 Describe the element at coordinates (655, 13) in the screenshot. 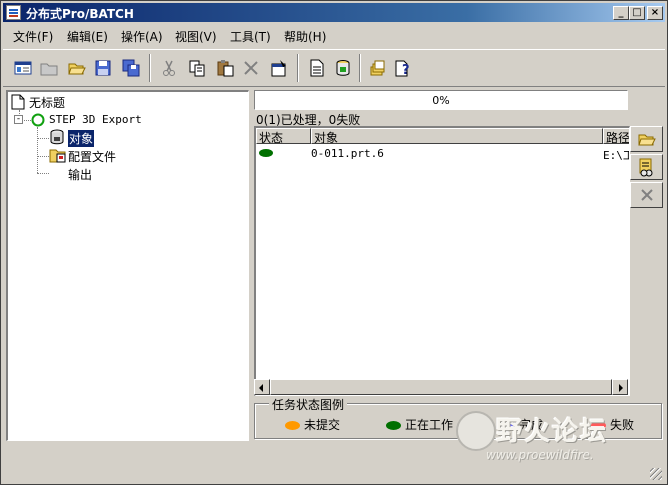

I see `close-button: ×` at that location.